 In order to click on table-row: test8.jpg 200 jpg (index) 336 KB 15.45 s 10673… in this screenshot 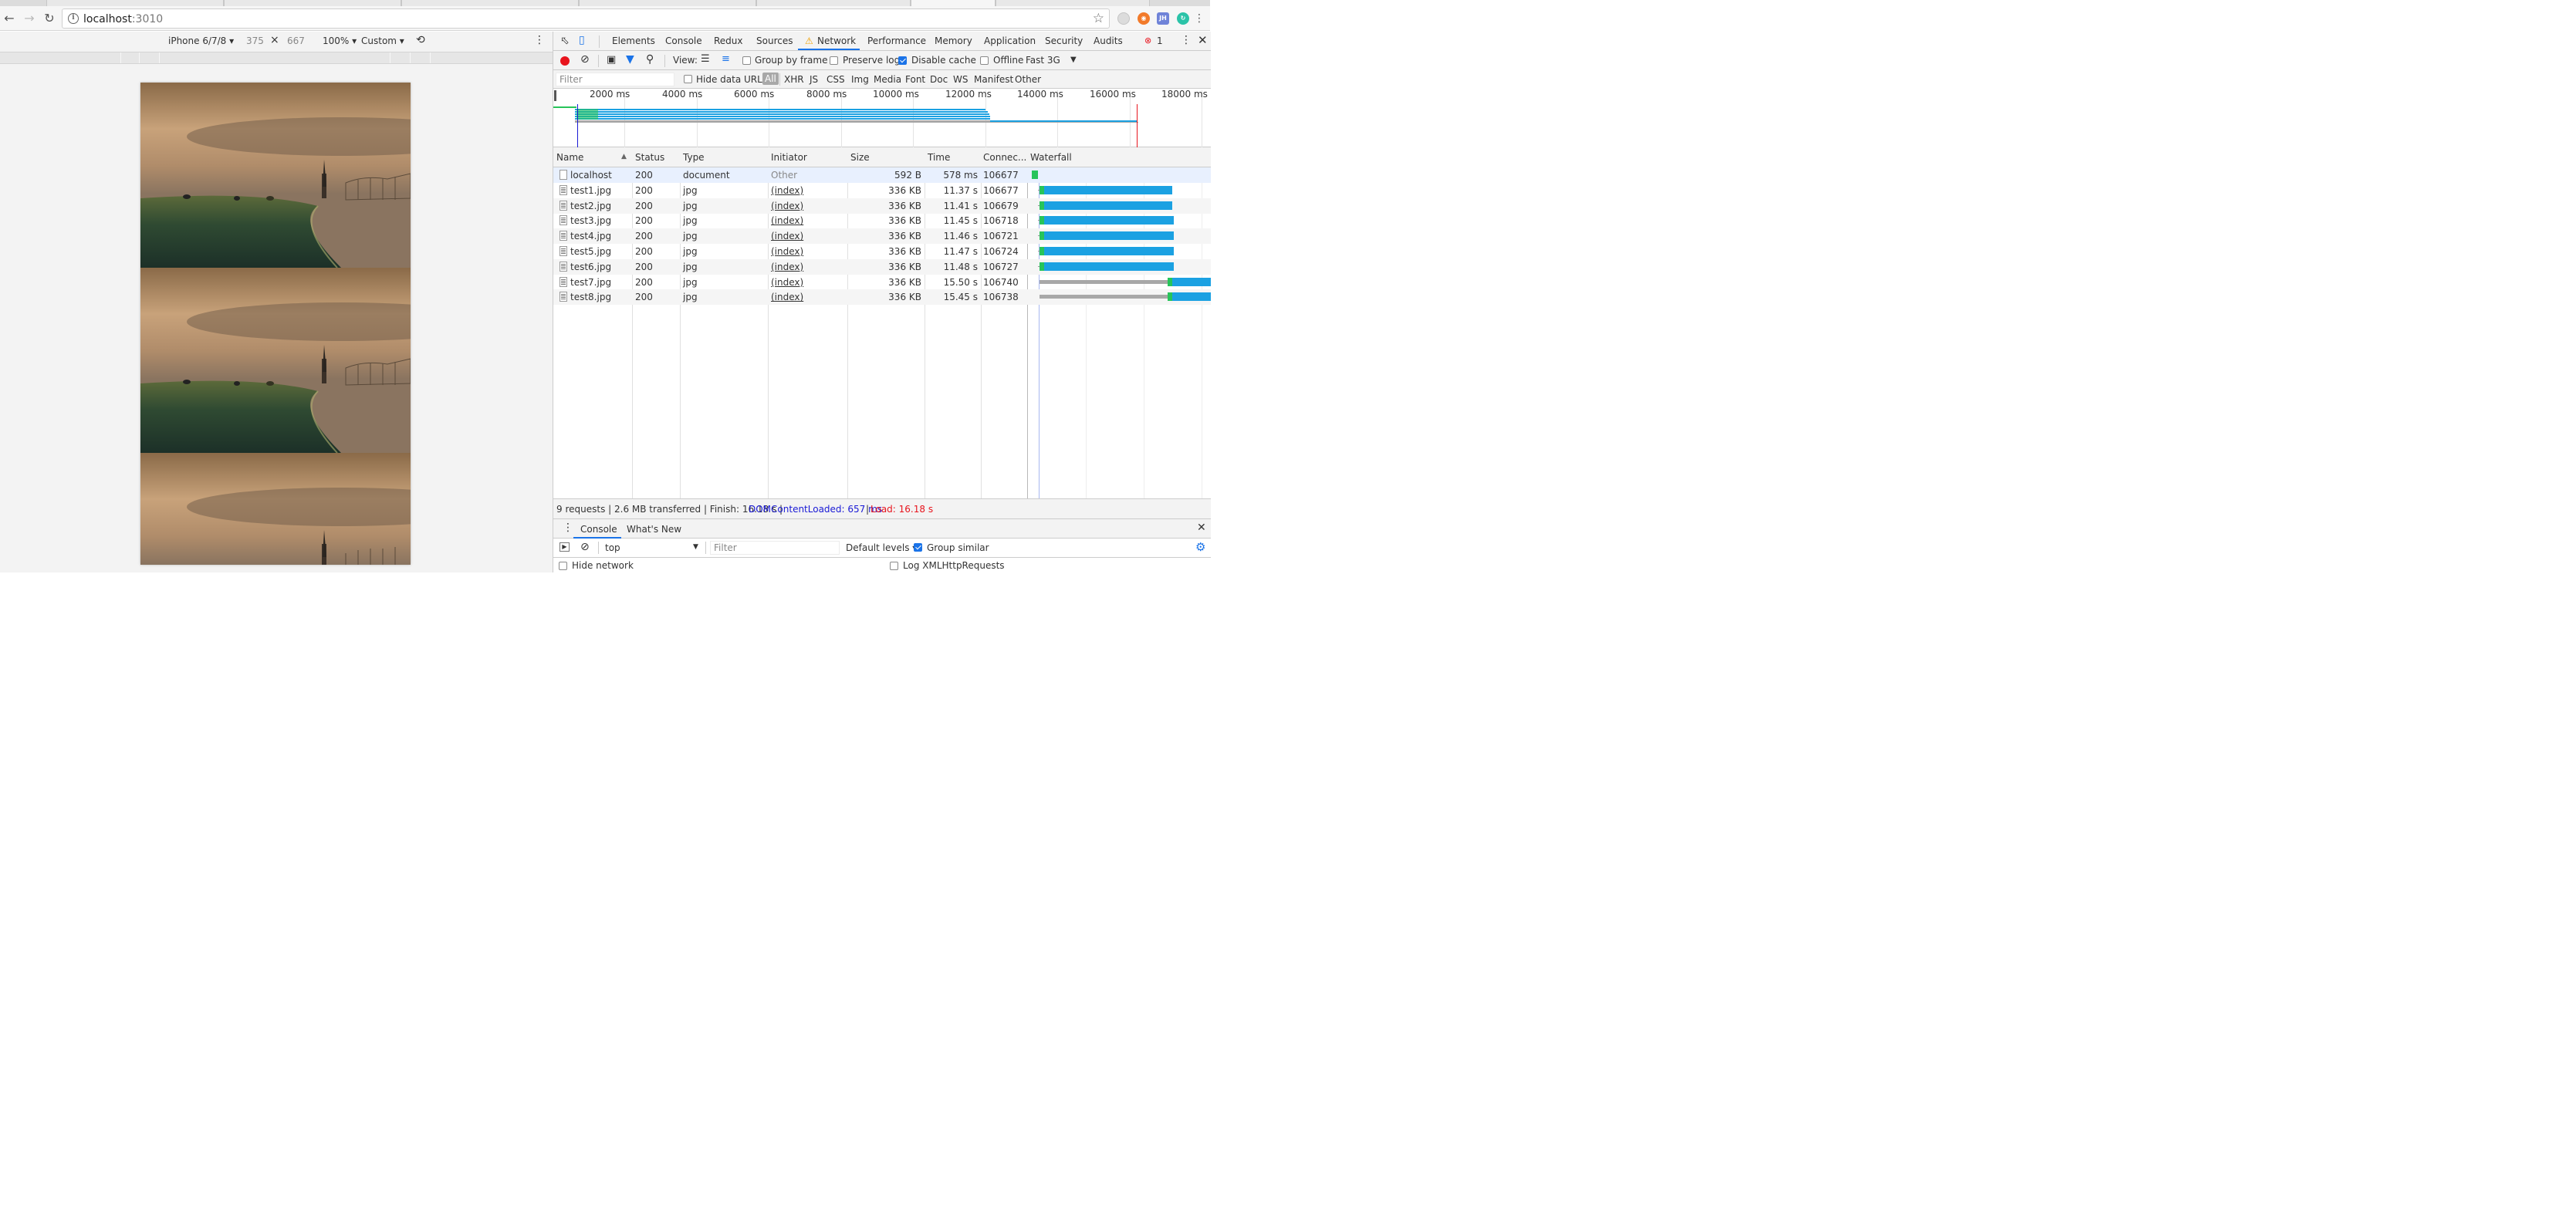, I will do `click(882, 297)`.